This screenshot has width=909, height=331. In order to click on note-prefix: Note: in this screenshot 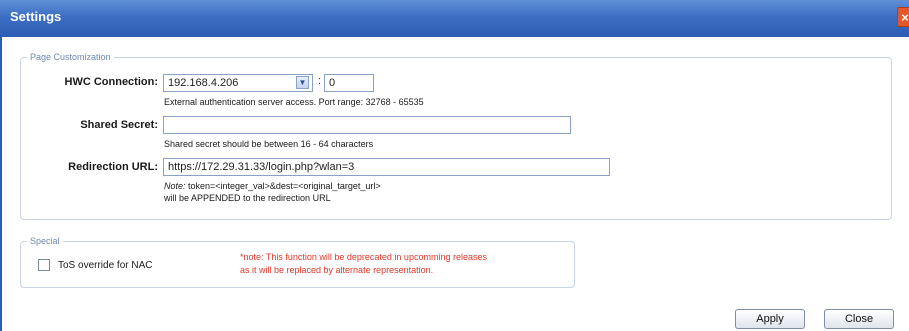, I will do `click(175, 186)`.